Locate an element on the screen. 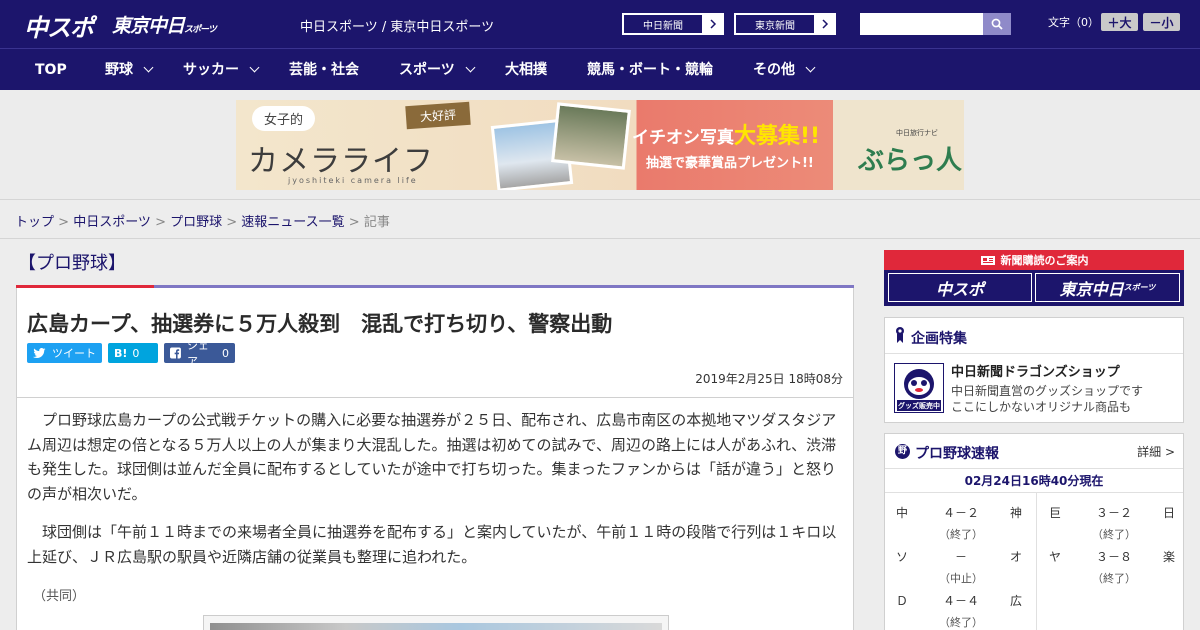 Image resolution: width=1200 pixels, height=630 pixels. facebook-share-button: シェア 0 is located at coordinates (199, 353).